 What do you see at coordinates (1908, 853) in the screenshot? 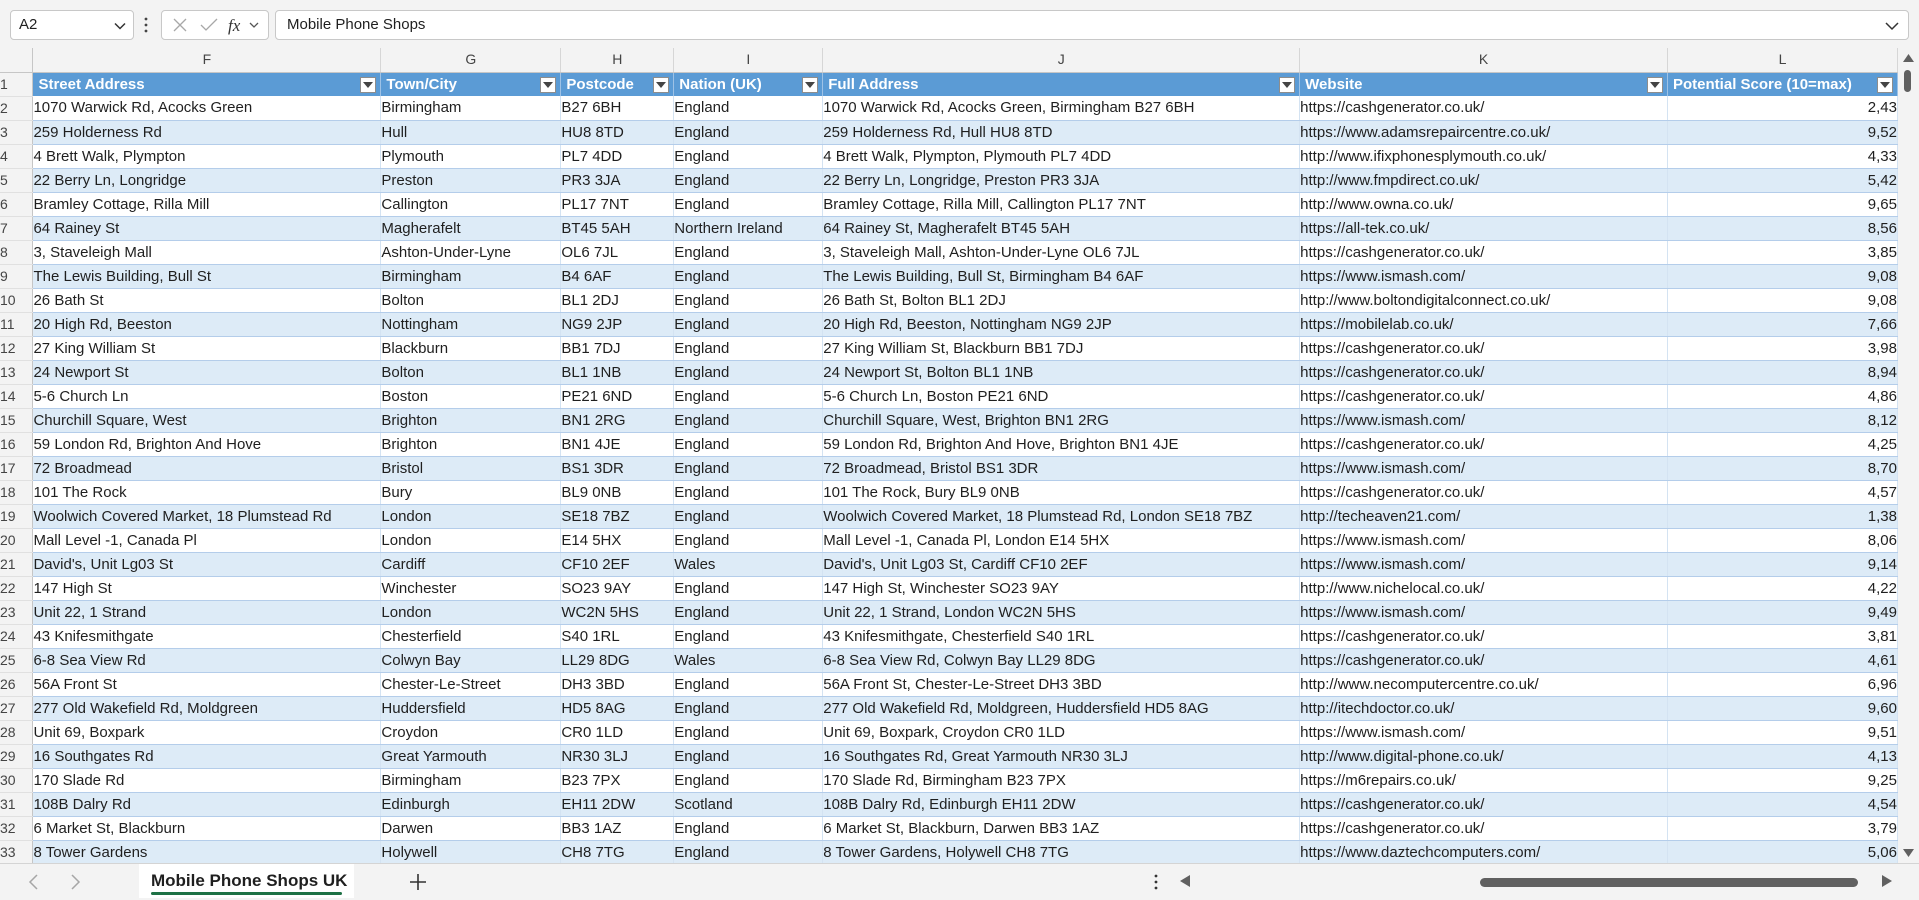
I see `scroll-down-icon` at bounding box center [1908, 853].